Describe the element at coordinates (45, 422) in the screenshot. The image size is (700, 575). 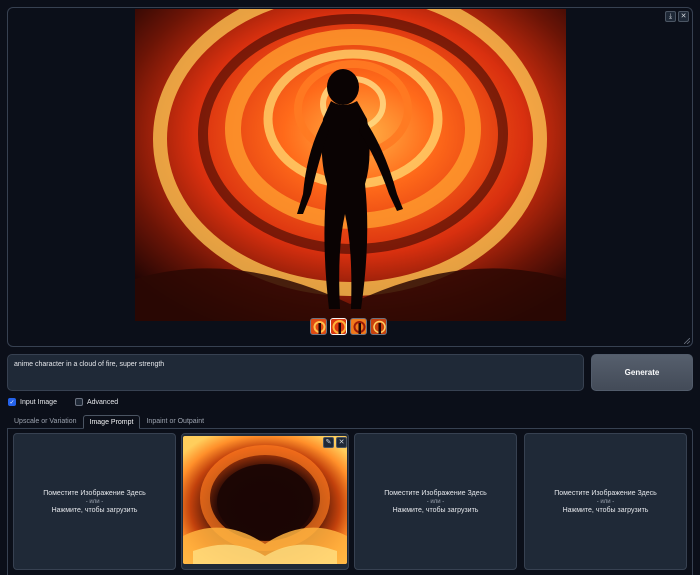
I see `tab-upscale-or-variation: Upscale or Variation` at that location.